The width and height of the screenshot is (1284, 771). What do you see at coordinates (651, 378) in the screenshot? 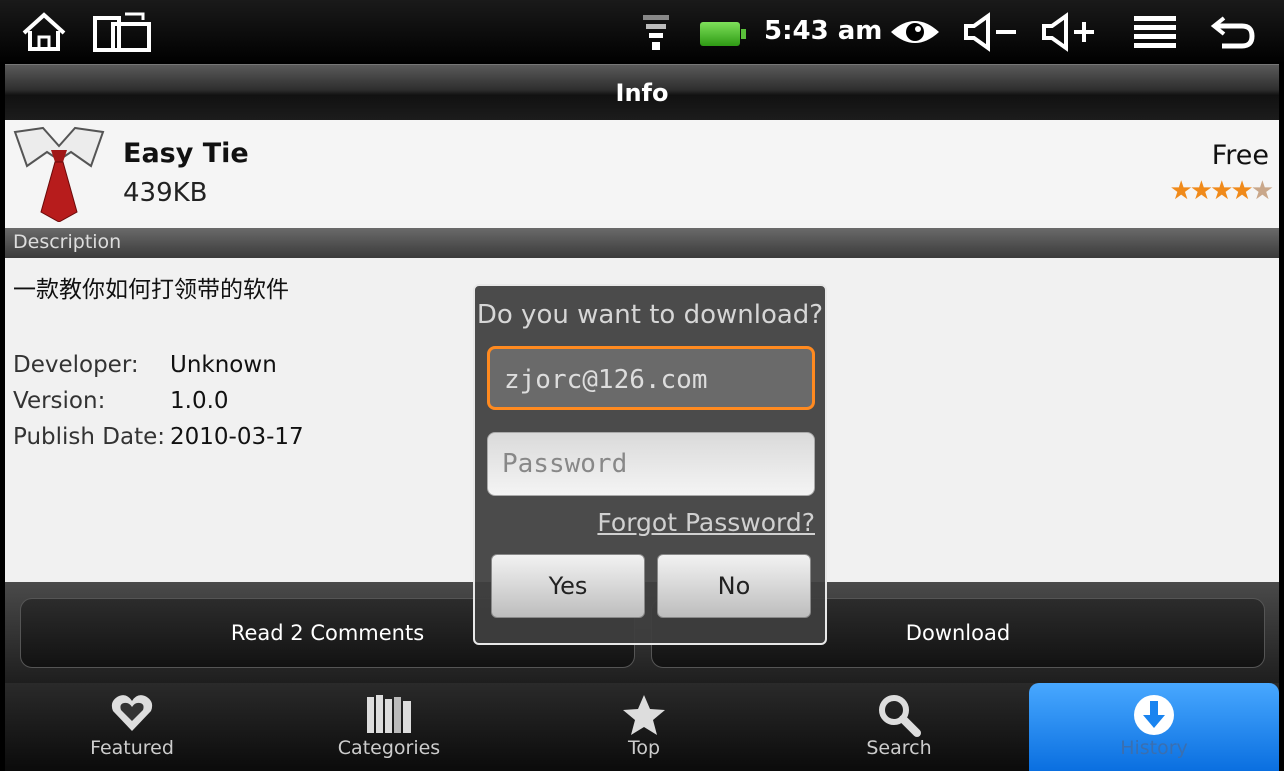
I see `email-field: zjorc@126.com` at bounding box center [651, 378].